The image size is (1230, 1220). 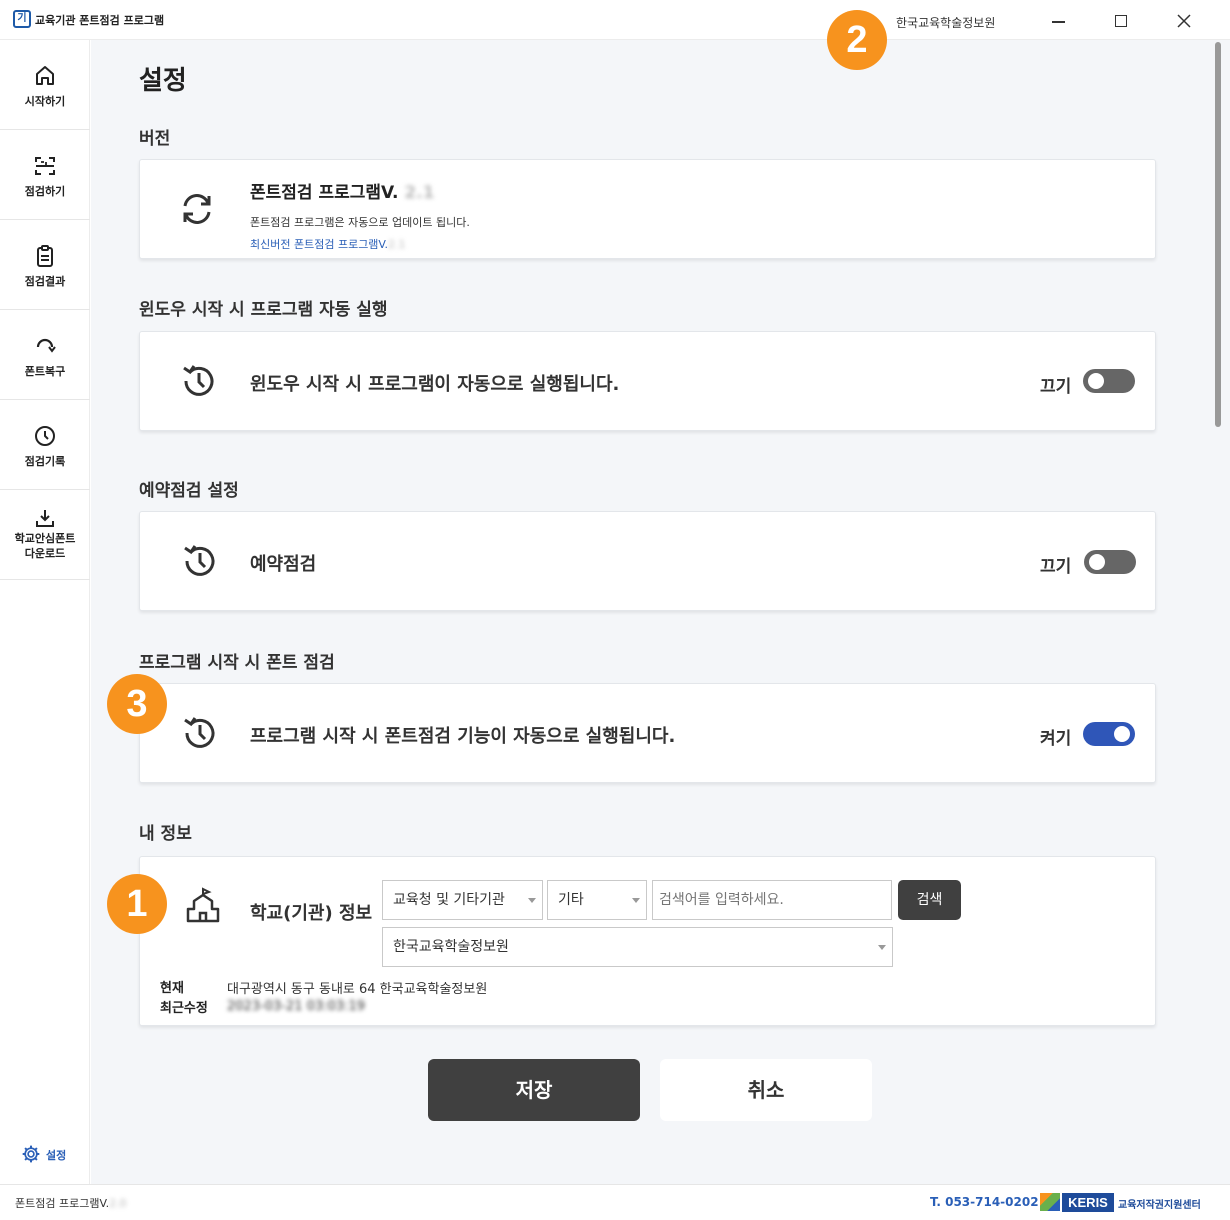 What do you see at coordinates (45, 75) in the screenshot?
I see `home-icon` at bounding box center [45, 75].